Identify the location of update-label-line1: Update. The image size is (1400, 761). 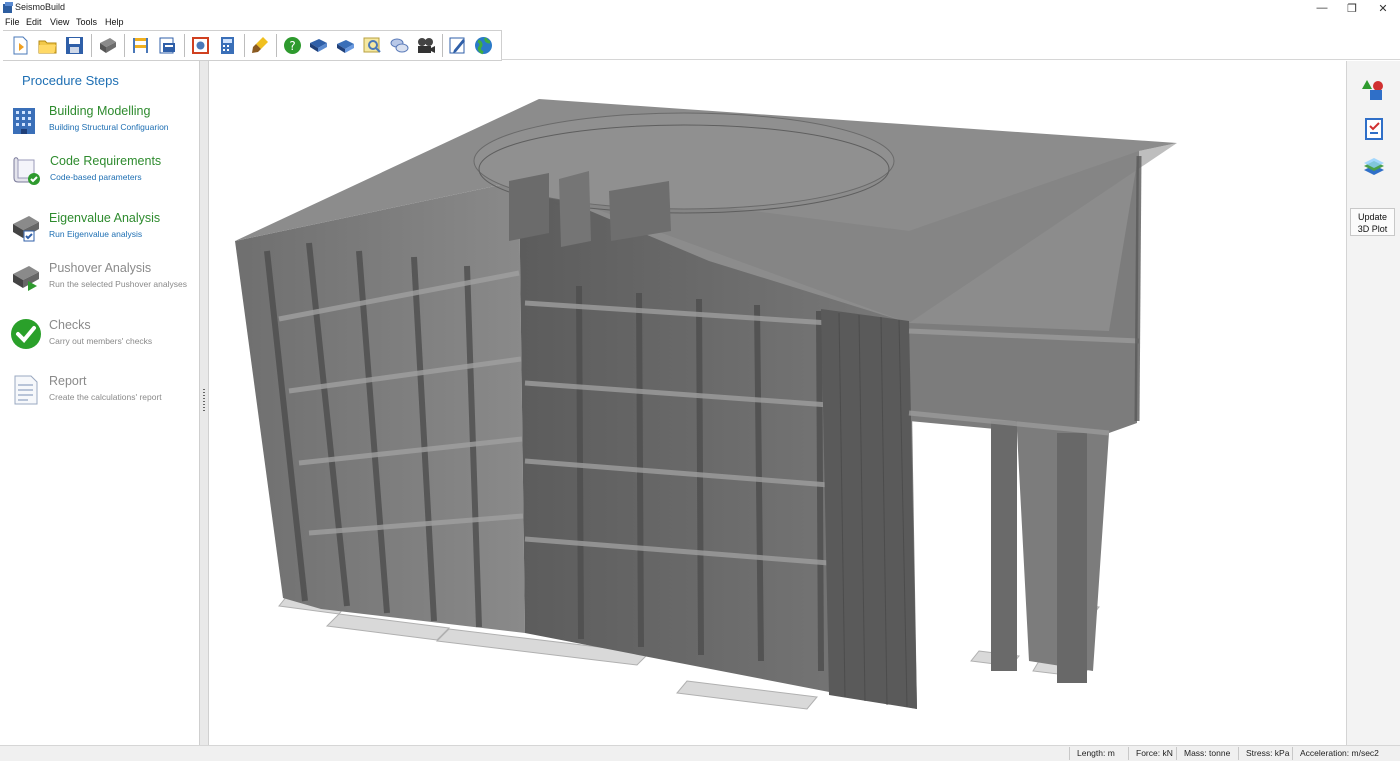
(1372, 217).